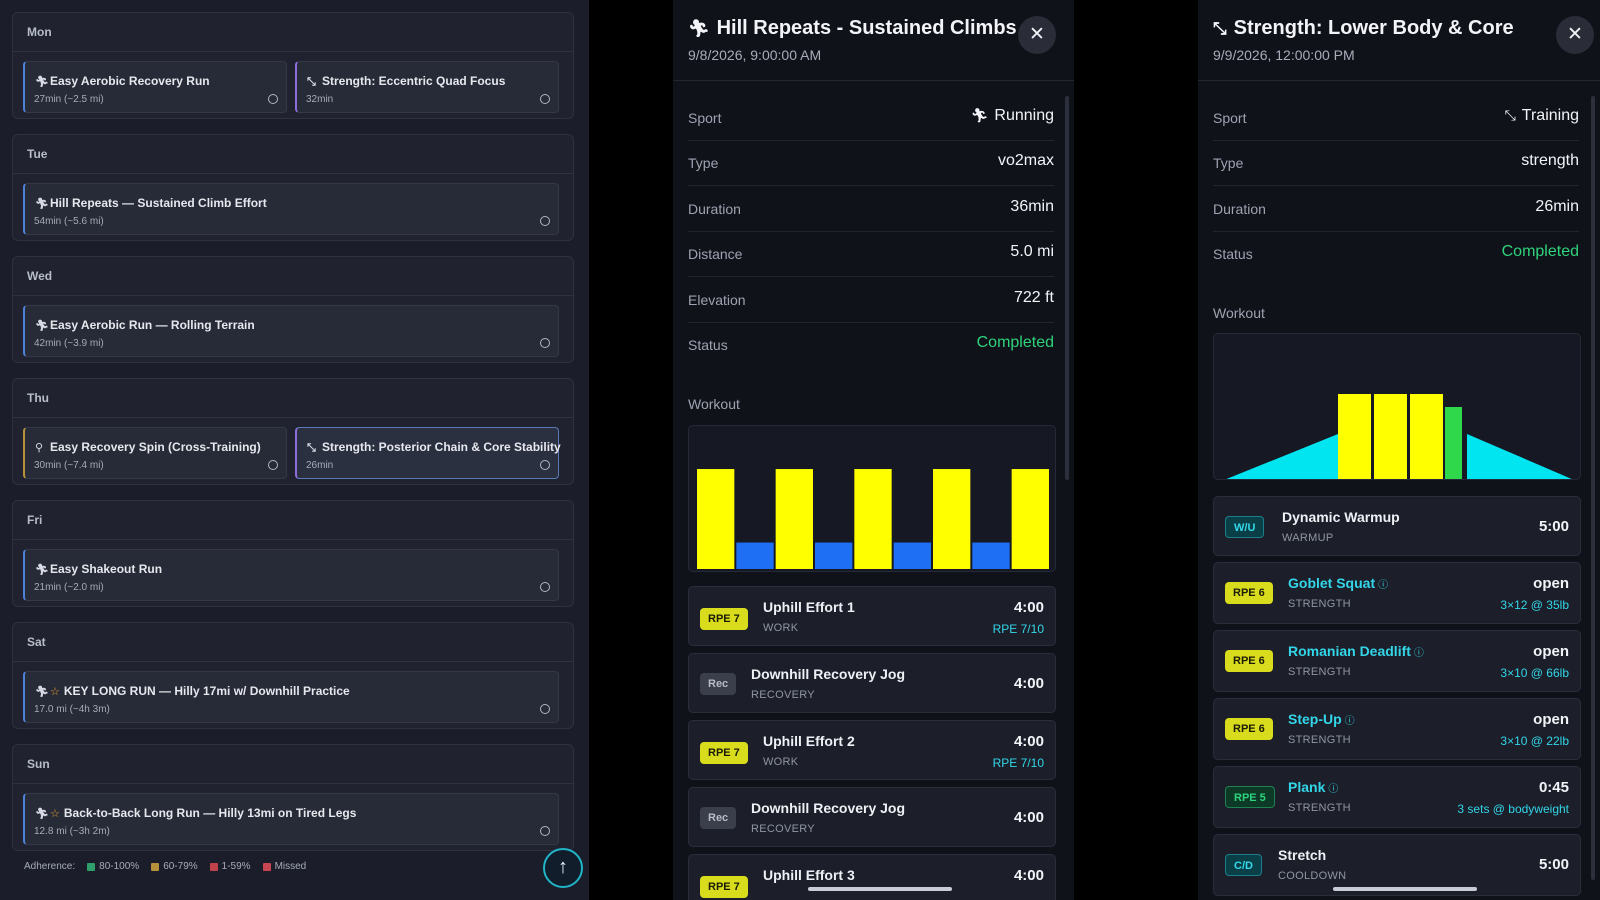  I want to click on work-interval-bar, so click(873, 519).